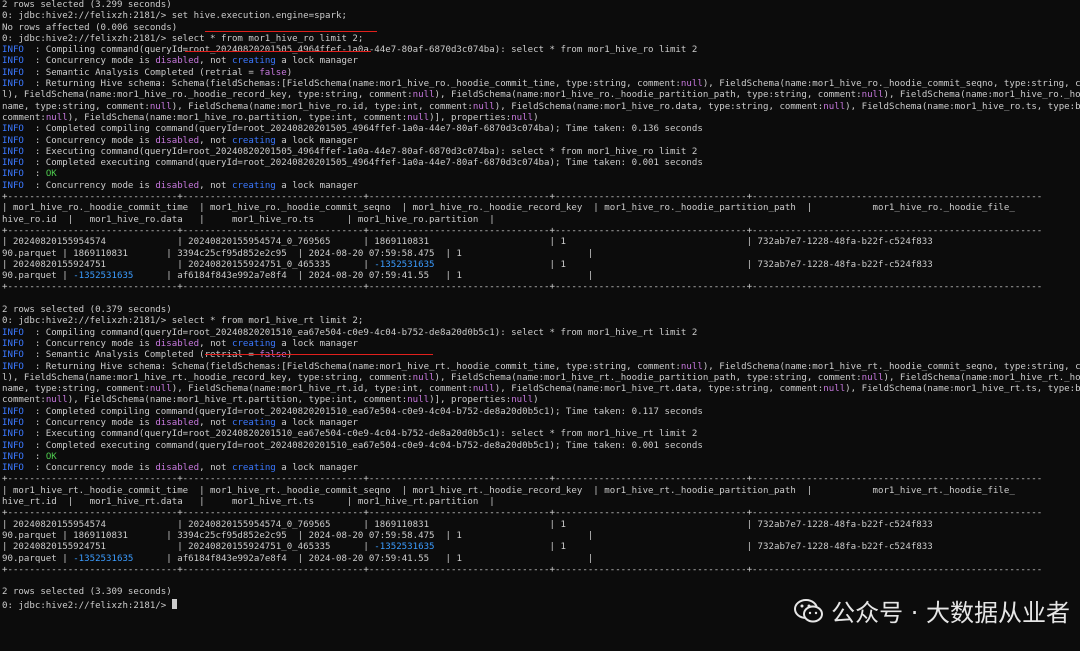  What do you see at coordinates (541, 174) in the screenshot?
I see `terminal-line: INFO : OK` at bounding box center [541, 174].